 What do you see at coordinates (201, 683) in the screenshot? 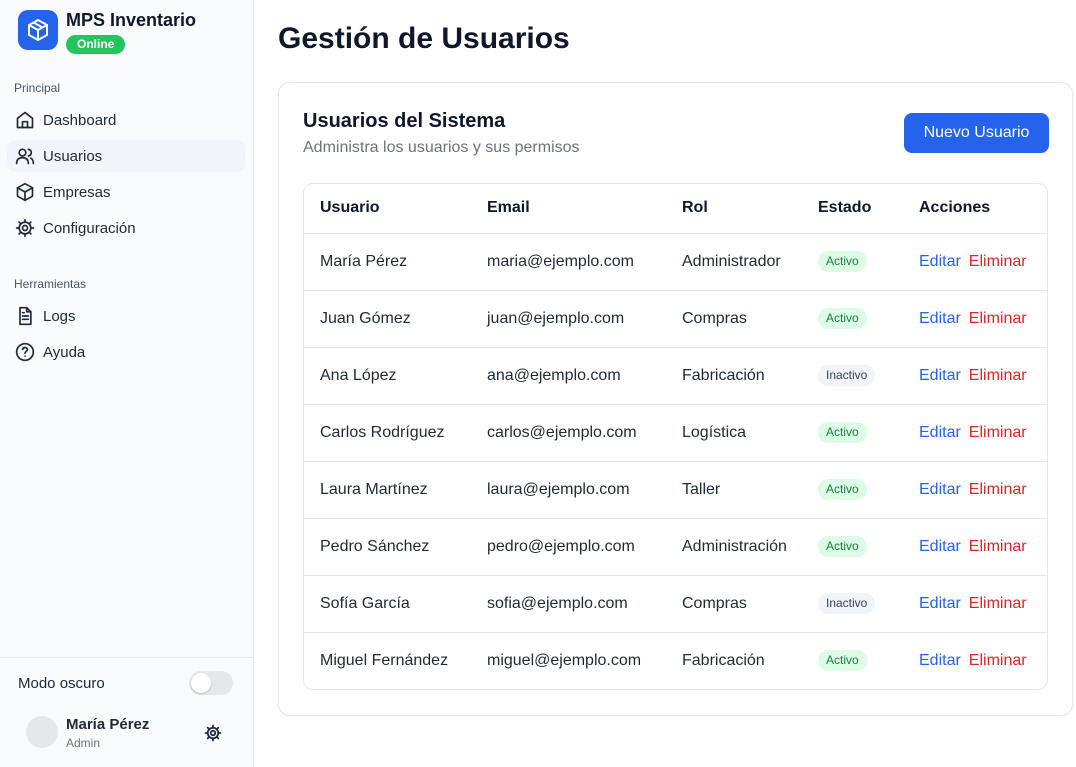
I see `toggle-knob` at bounding box center [201, 683].